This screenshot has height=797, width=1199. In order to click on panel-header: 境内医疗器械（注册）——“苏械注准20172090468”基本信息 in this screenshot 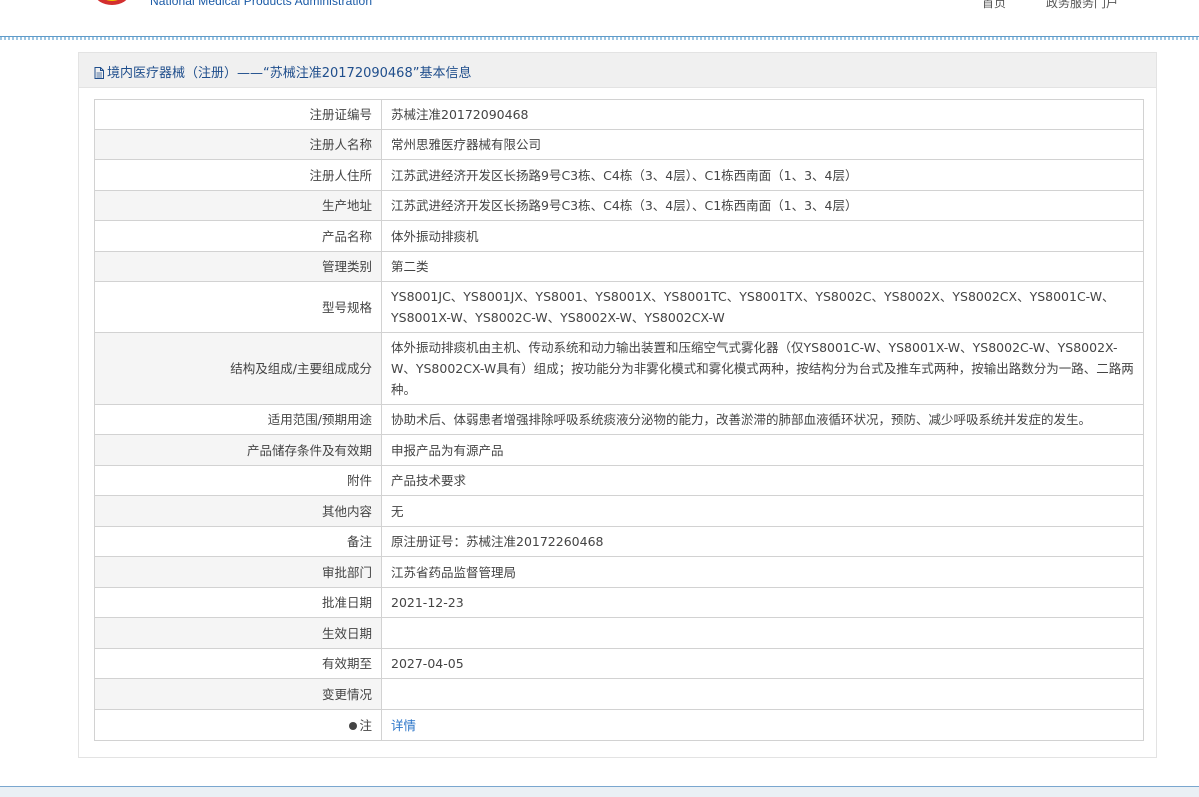, I will do `click(617, 70)`.